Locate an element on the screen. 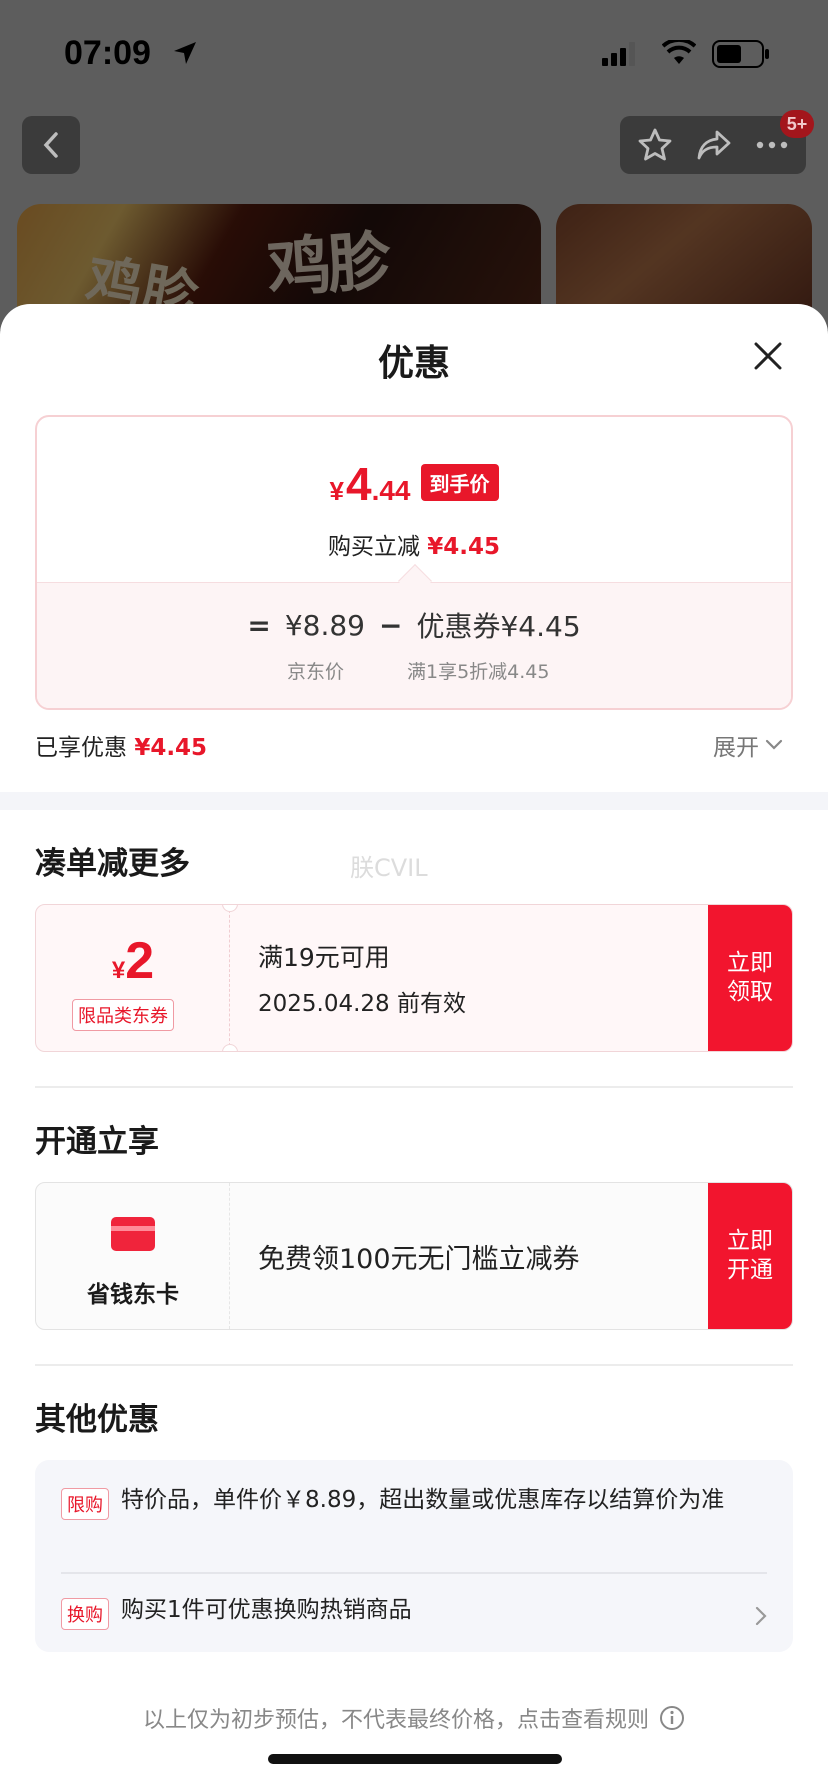  membership-benefit: 免费领100元无门槛立减券 is located at coordinates (419, 1259).